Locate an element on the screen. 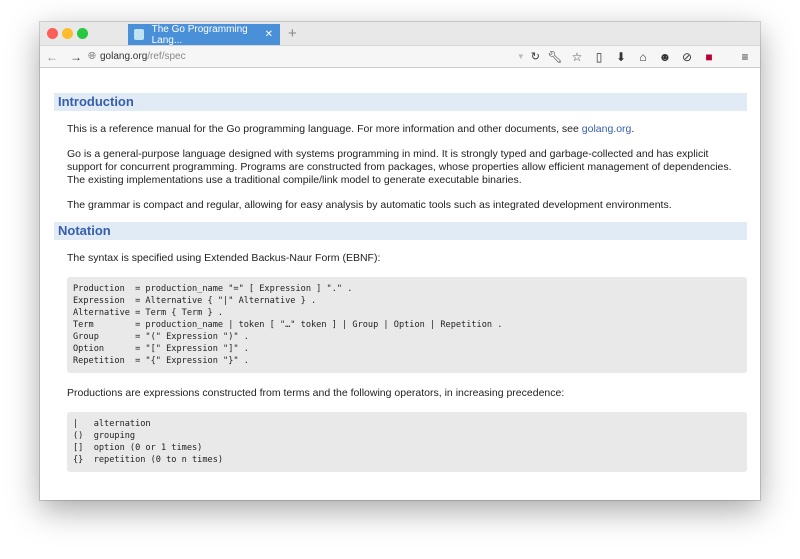 This screenshot has height=559, width=800. heading-introduction: Introduction is located at coordinates (400, 102).